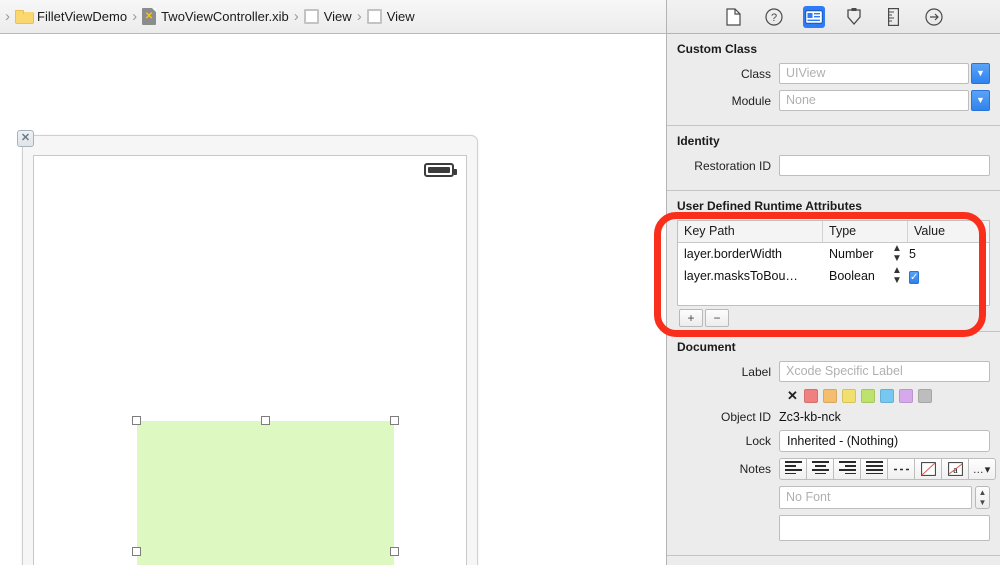  I want to click on font-row: No Font ▲ ▼, so click(833, 497).